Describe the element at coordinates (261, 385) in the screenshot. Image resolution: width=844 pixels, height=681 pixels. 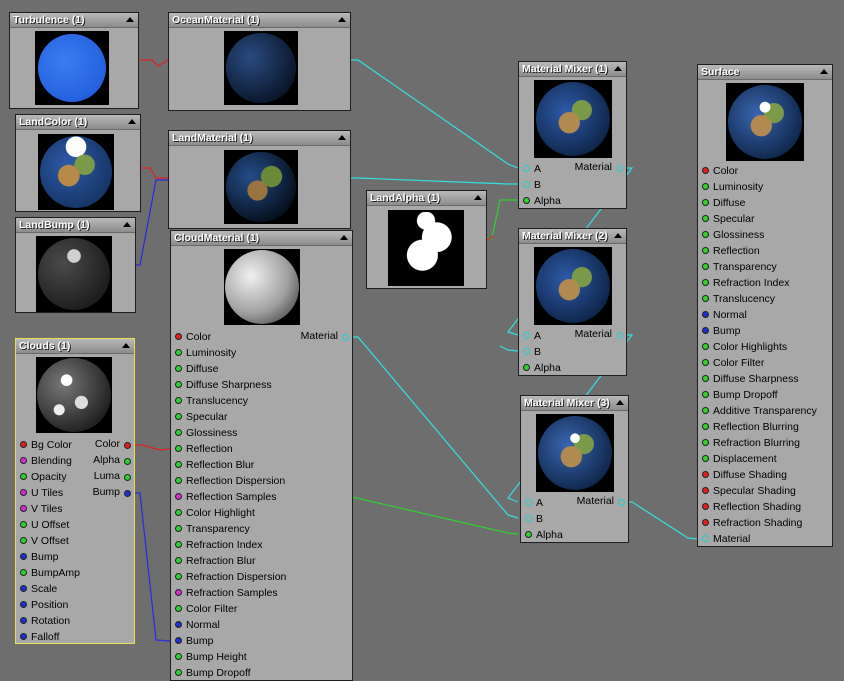
I see `input-port-diffuse-sharpness: Diffuse Sharpness` at that location.